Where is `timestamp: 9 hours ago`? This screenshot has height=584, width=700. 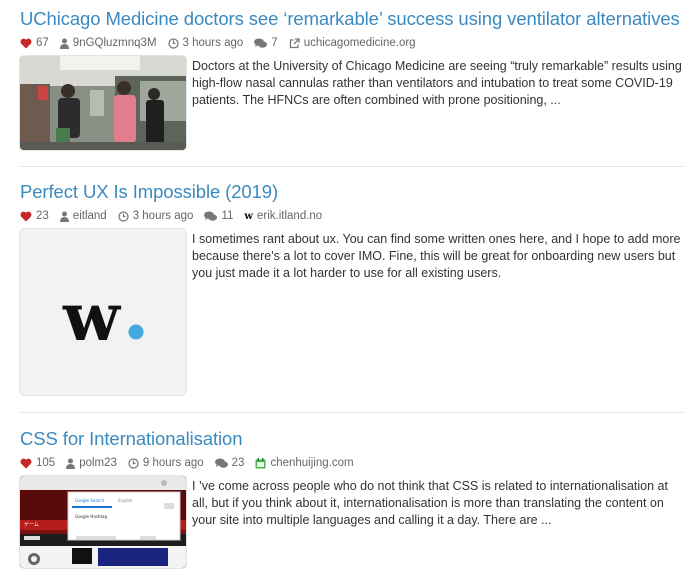
timestamp: 9 hours ago is located at coordinates (166, 463).